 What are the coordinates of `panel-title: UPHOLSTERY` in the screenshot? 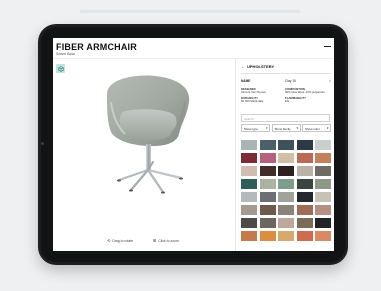 It's located at (261, 66).